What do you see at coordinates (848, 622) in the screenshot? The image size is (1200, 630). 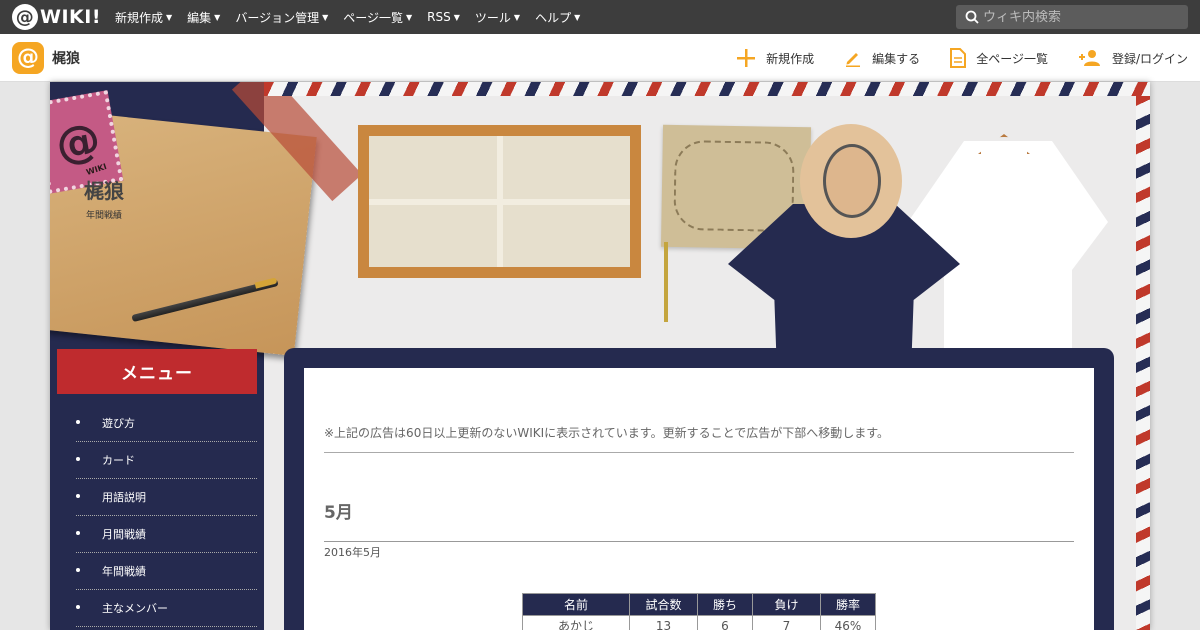 I see `table-cell: 46%` at bounding box center [848, 622].